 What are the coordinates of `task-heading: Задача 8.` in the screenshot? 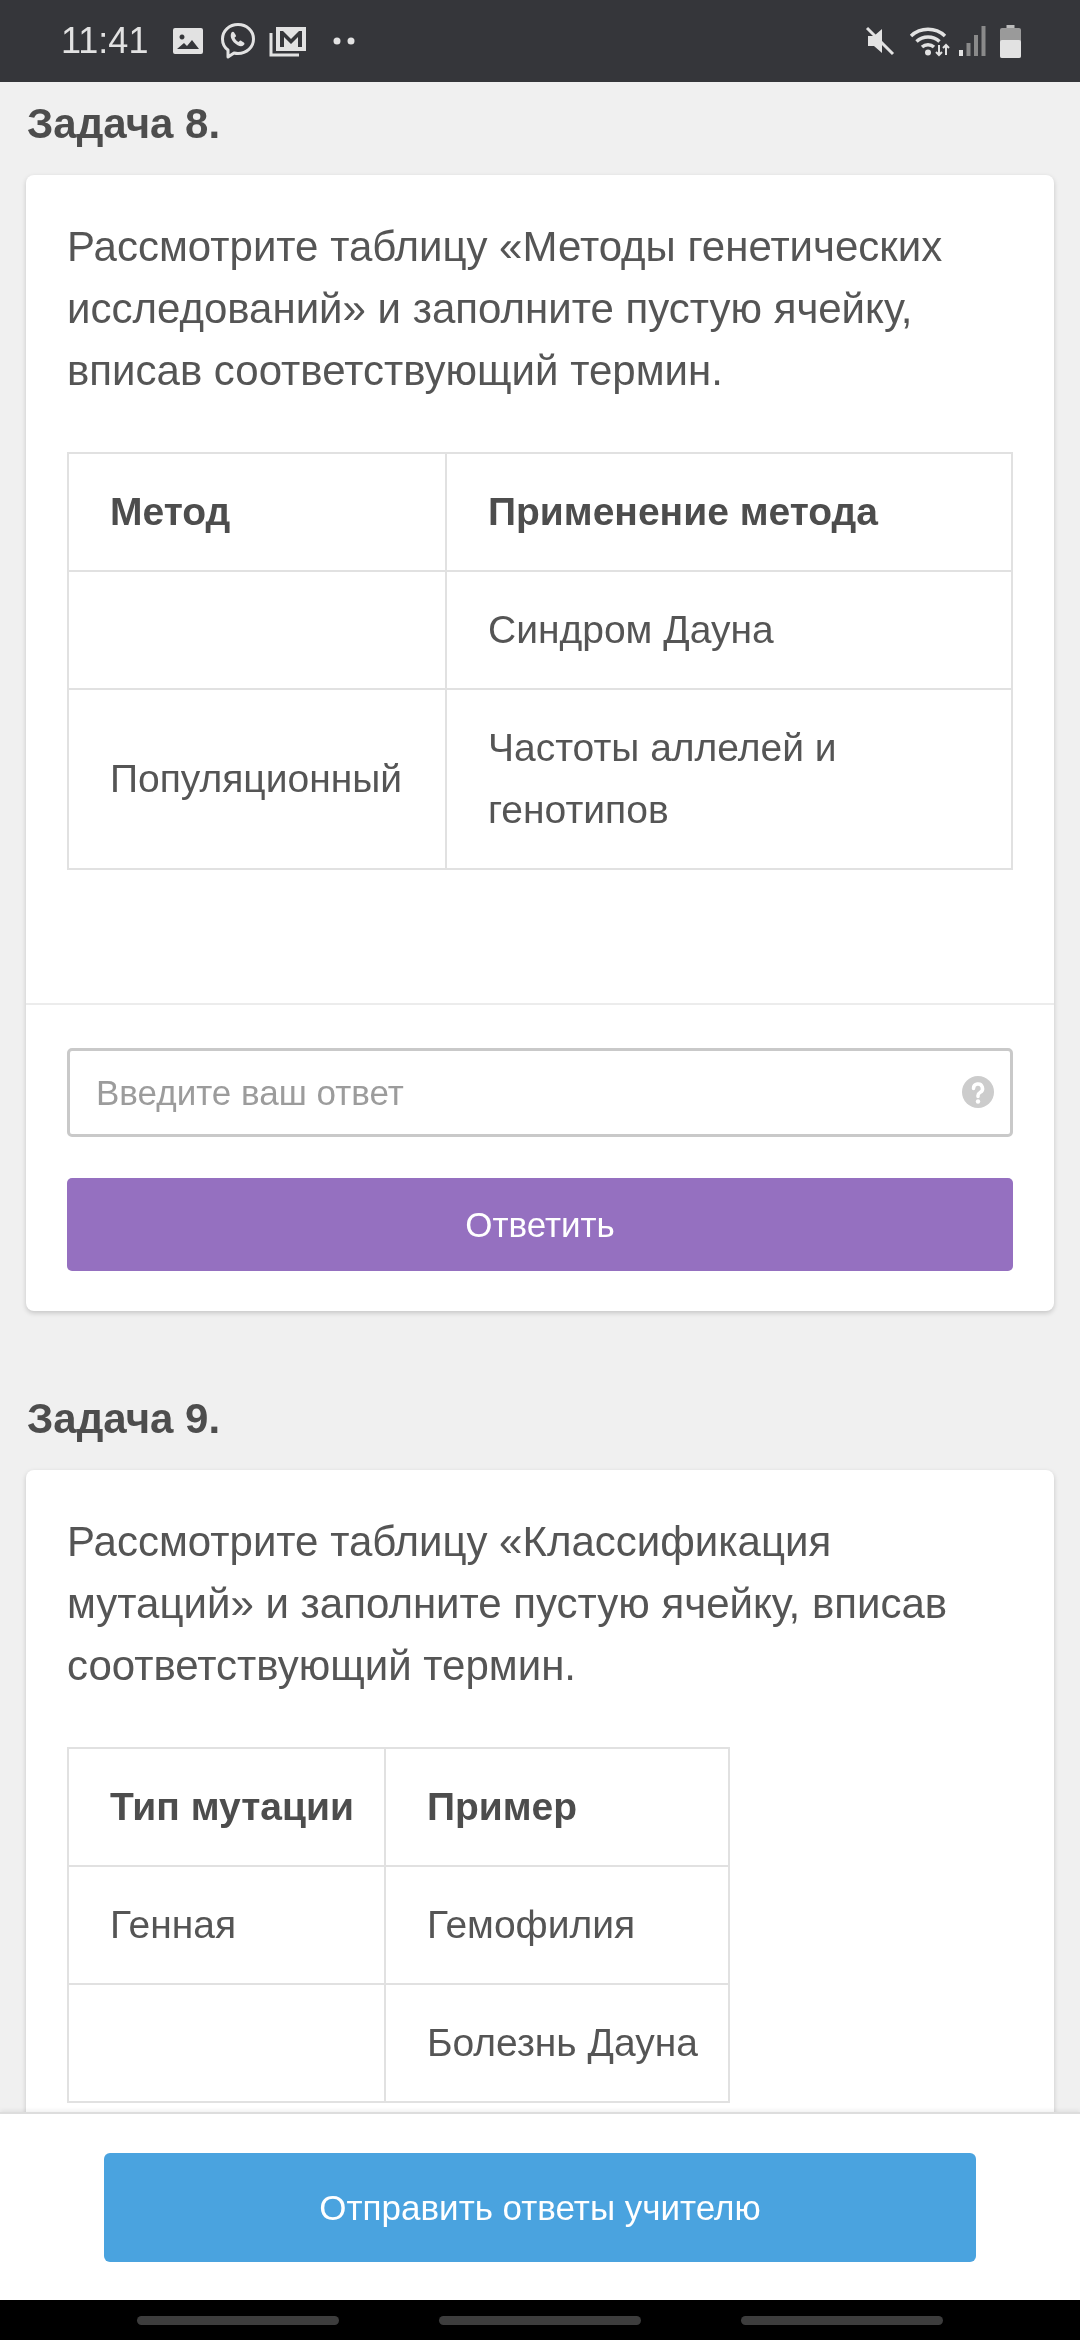 It's located at (124, 124).